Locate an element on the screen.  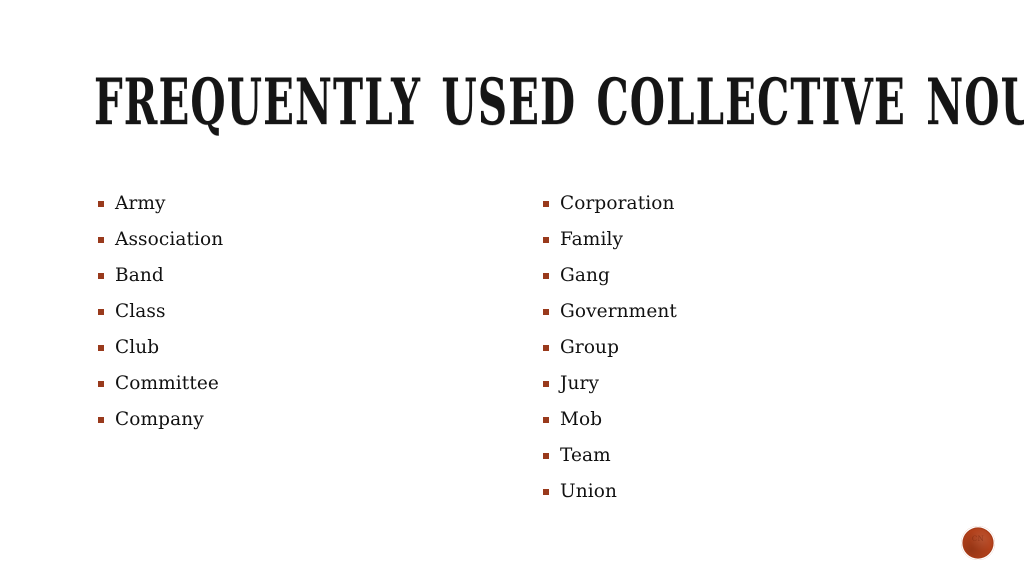
list-item-label: Team is located at coordinates (585, 455).